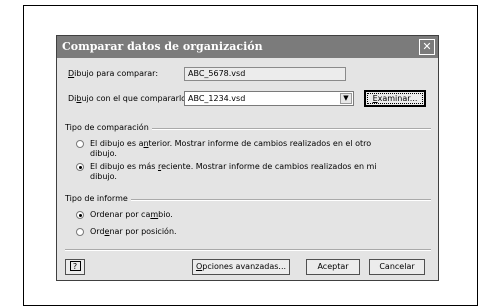  What do you see at coordinates (108, 127) in the screenshot?
I see `comparison-type-title: Tipo de comparación` at bounding box center [108, 127].